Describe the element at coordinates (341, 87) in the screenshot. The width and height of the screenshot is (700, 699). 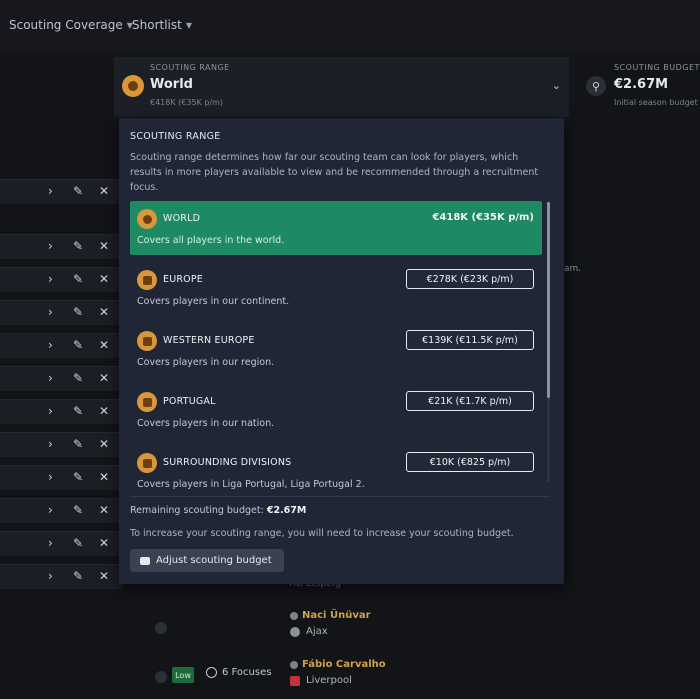
I see `scouting-range-selector: SCOUTING RANGE World €418K (€35K p/m) ⌄` at that location.